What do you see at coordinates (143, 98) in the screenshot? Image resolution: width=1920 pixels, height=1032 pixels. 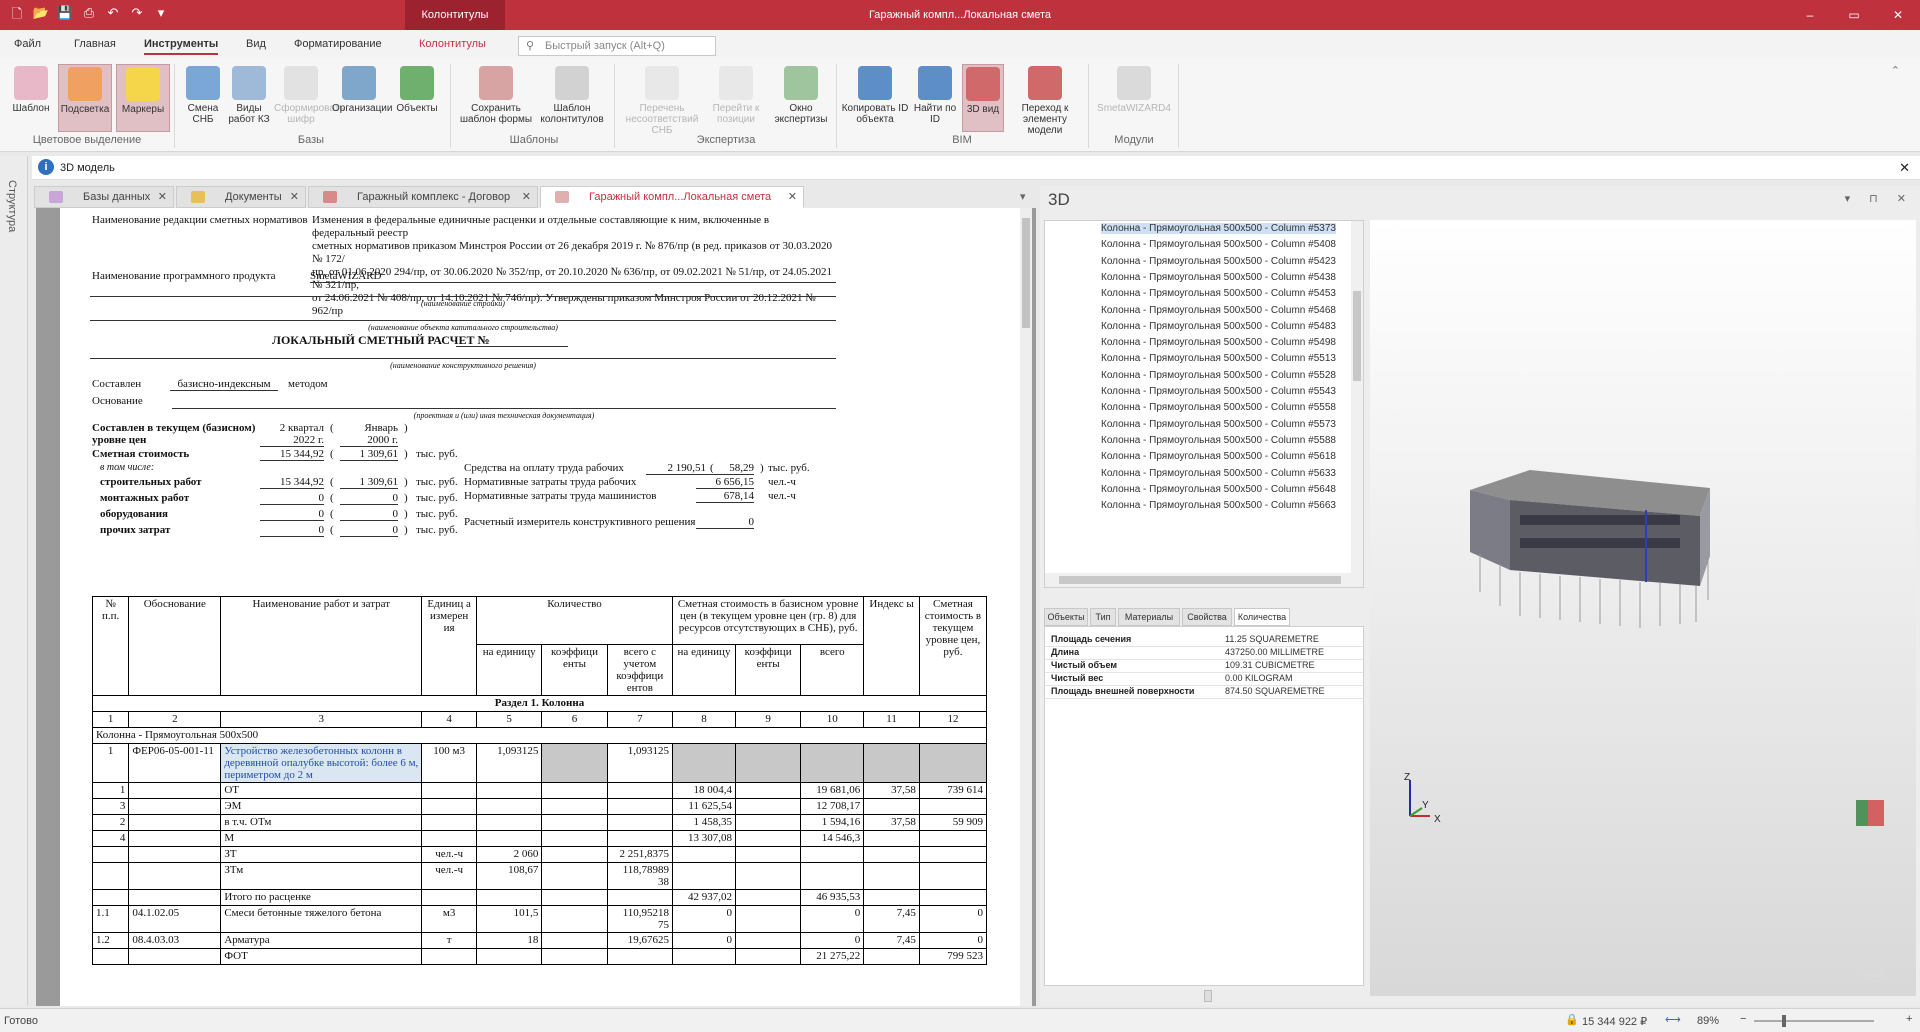 I see `markers-button: Маркеры` at bounding box center [143, 98].